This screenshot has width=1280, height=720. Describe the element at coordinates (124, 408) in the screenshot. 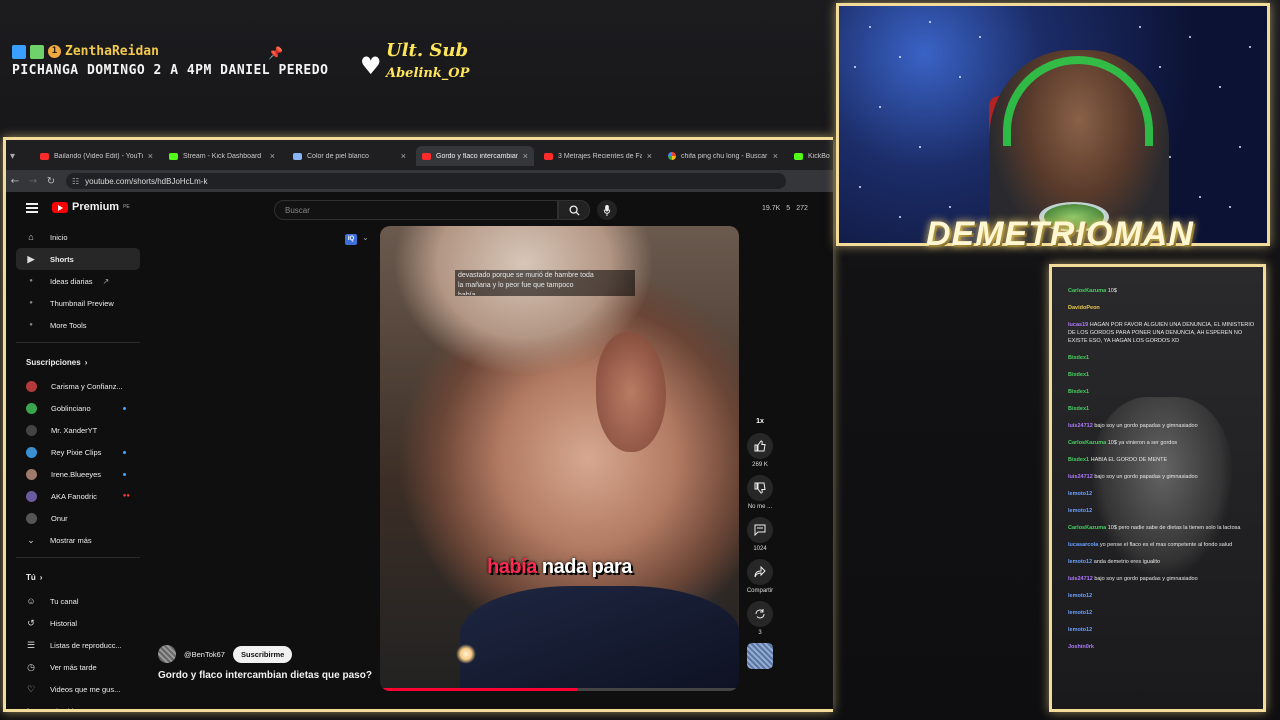

I see `new-content-dot` at that location.